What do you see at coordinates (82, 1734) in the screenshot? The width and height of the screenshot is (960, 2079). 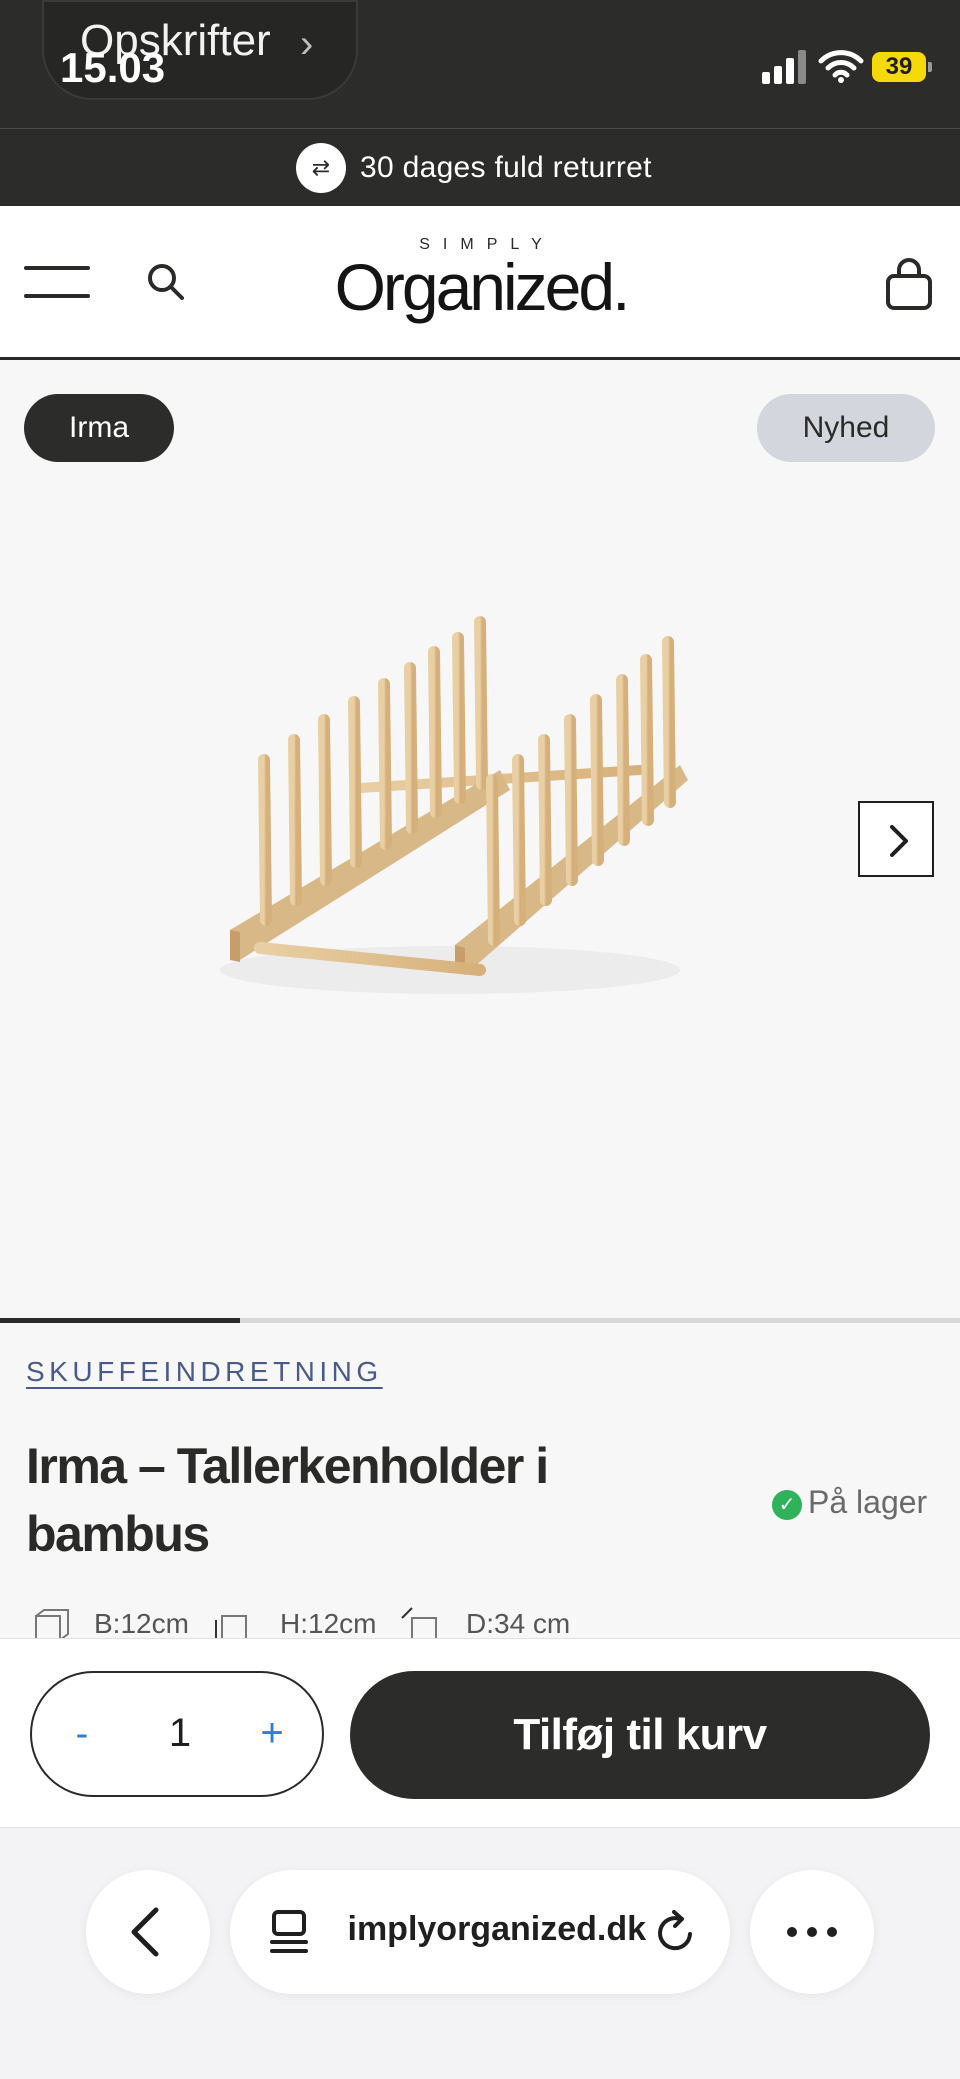 I see `decrease-quantity-button: -` at bounding box center [82, 1734].